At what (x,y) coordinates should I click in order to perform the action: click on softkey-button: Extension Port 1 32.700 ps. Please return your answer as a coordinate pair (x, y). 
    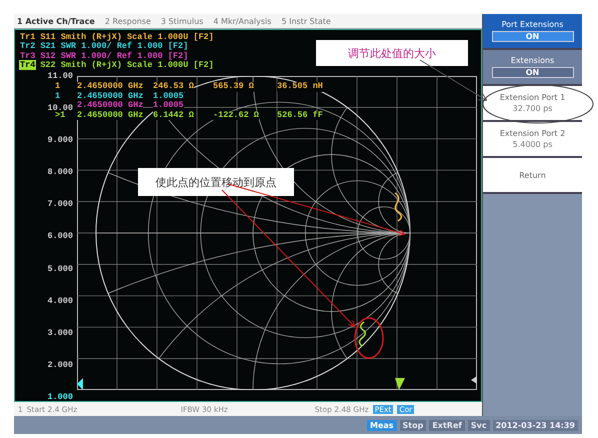
    Looking at the image, I should click on (532, 104).